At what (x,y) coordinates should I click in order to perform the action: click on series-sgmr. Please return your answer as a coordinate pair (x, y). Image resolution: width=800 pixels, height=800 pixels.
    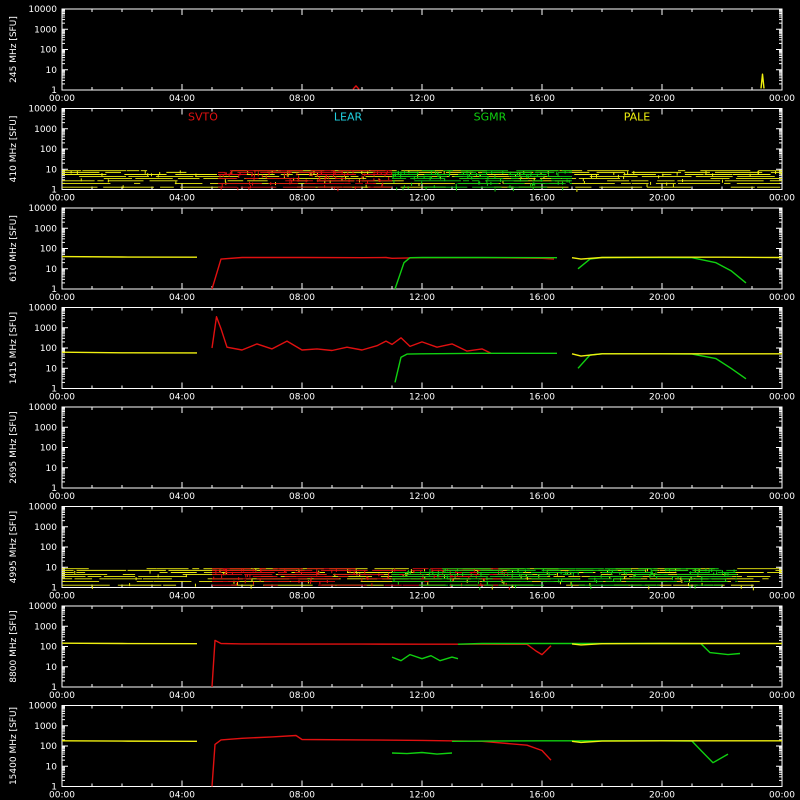
    Looking at the image, I should click on (564, 579).